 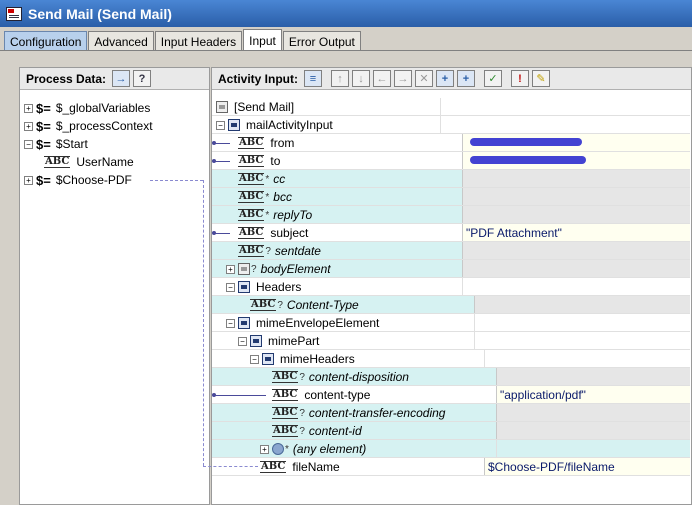 What do you see at coordinates (66, 78) in the screenshot?
I see `process-data-title: Process Data:` at bounding box center [66, 78].